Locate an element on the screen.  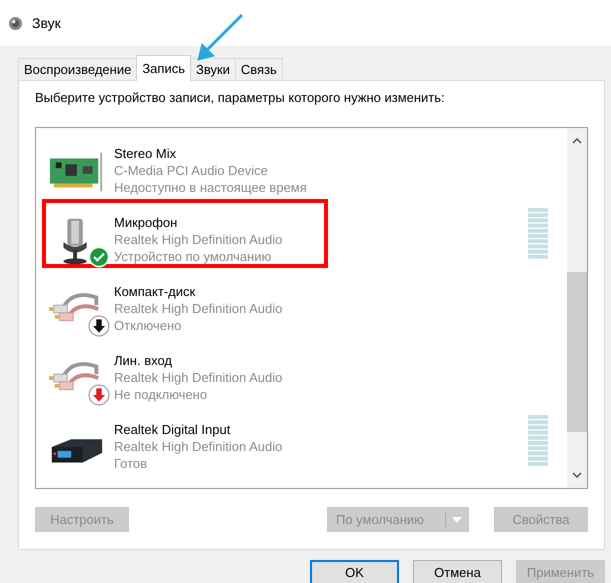
scroll-down-icon is located at coordinates (577, 475).